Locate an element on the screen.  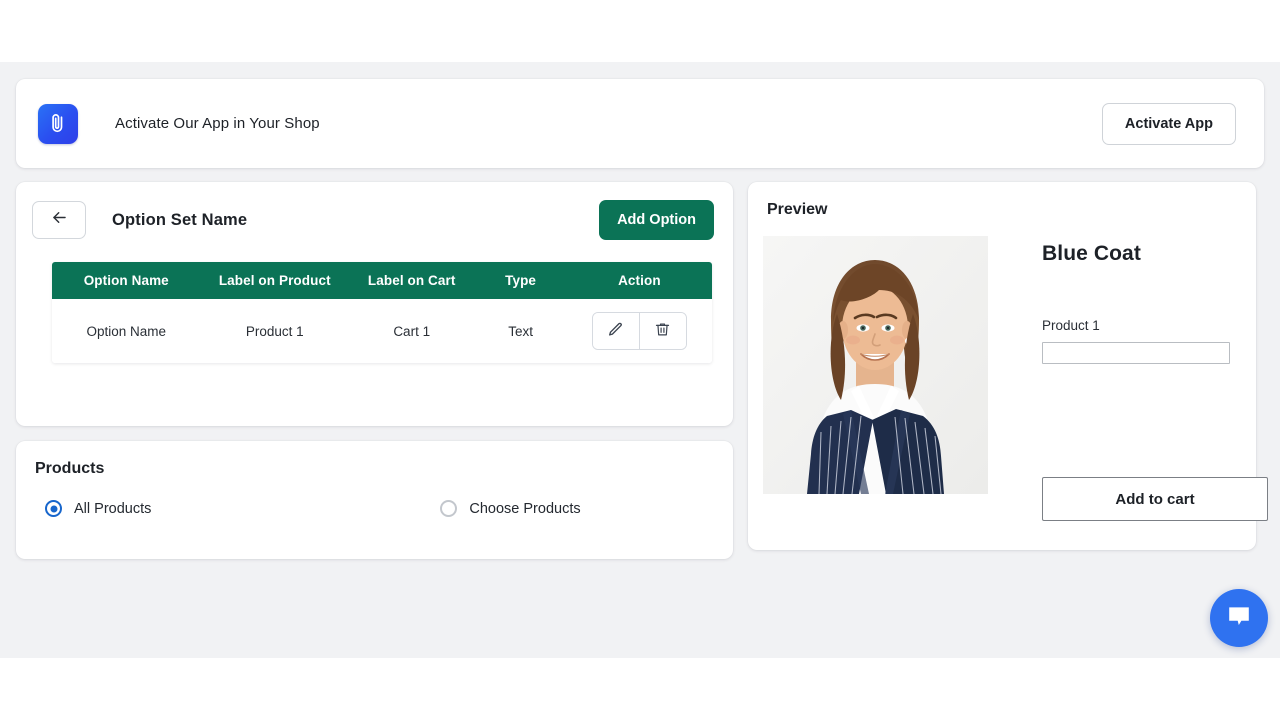
products-title: Products is located at coordinates (70, 468).